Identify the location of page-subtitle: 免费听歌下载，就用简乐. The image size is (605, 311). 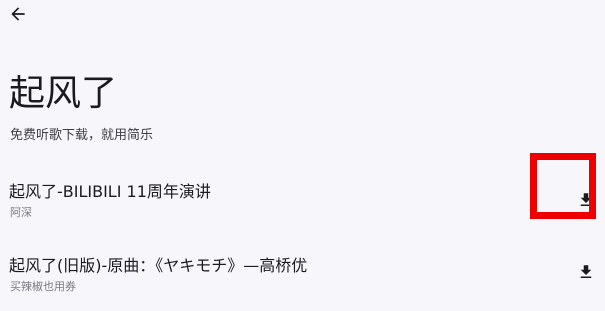
(82, 135).